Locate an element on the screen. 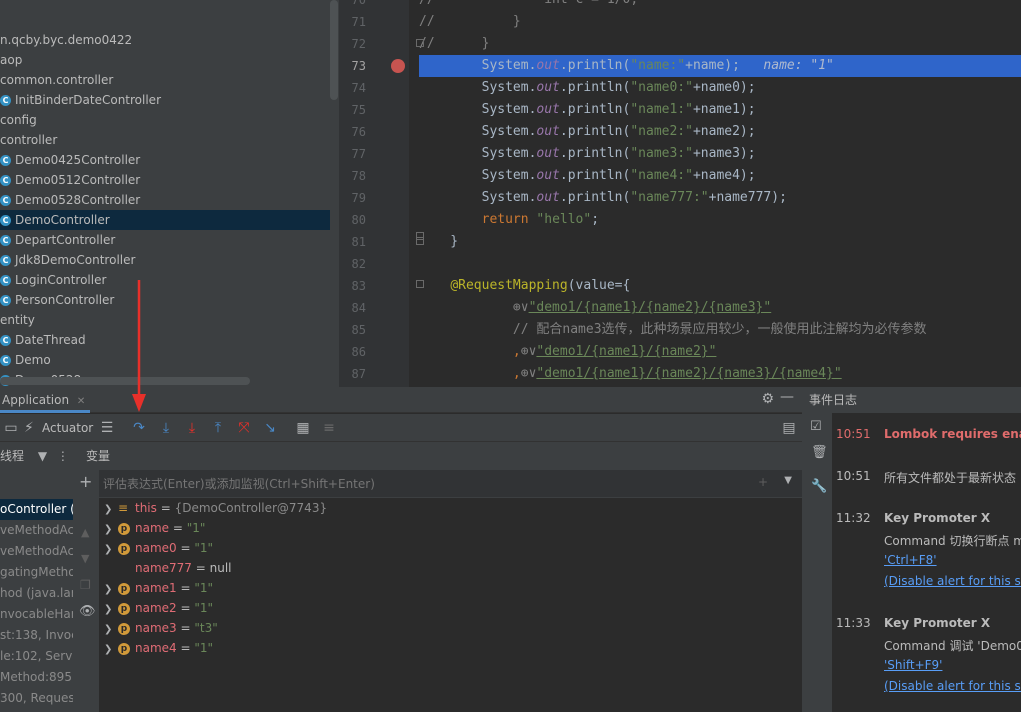 The height and width of the screenshot is (712, 1021). line-number: 84 is located at coordinates (352, 308).